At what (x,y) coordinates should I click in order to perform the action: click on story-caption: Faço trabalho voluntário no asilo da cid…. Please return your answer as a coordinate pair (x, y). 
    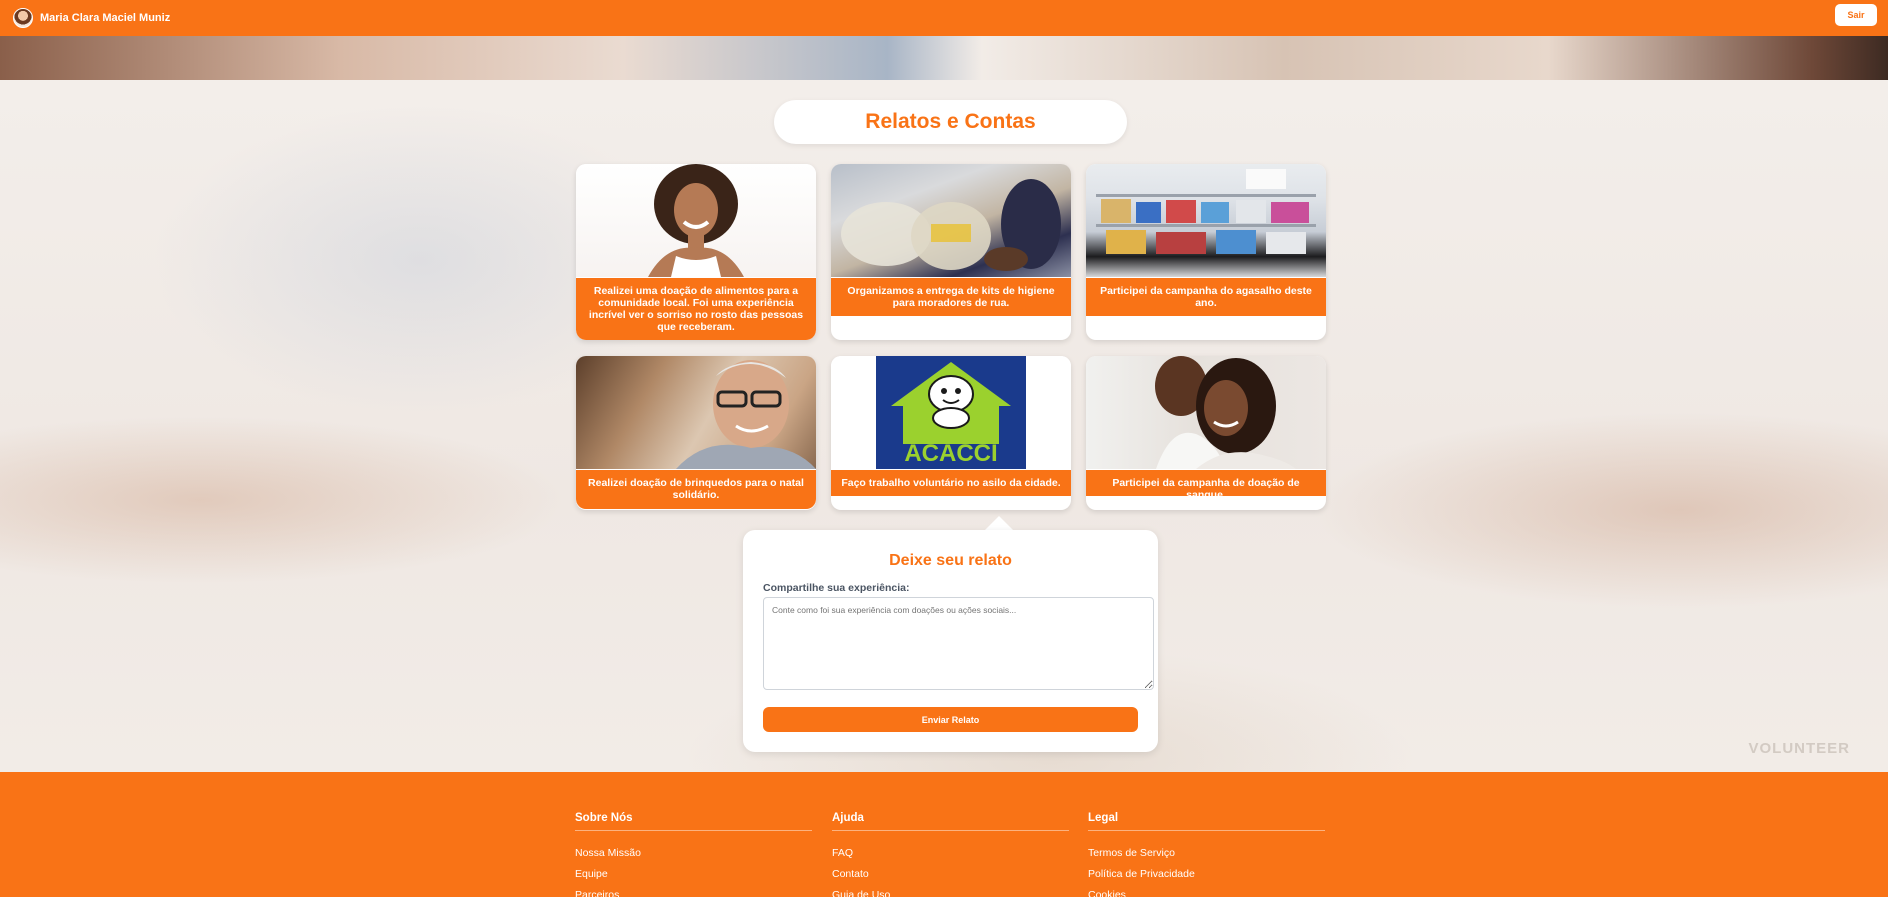
    Looking at the image, I should click on (951, 483).